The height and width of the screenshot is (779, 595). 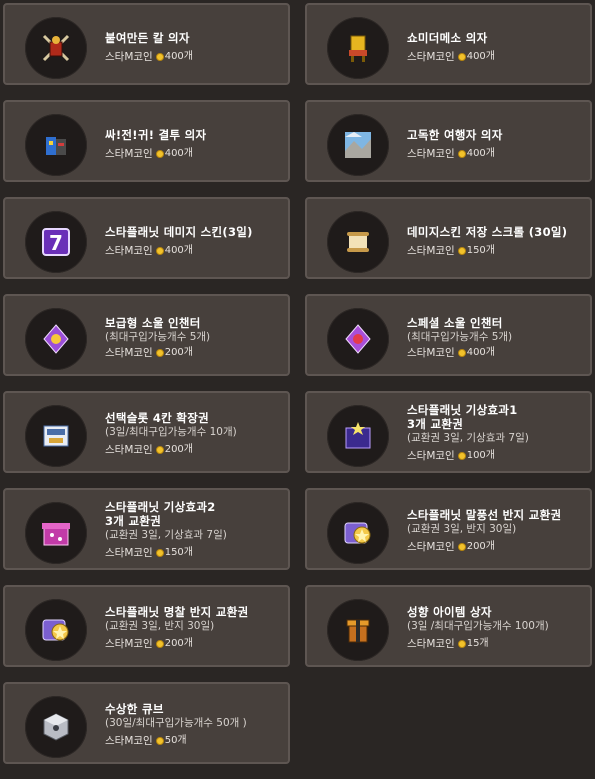 I want to click on shop-item-card: 싸!전!귀! 결투 의자 스타M코인 400개, so click(x=146, y=141).